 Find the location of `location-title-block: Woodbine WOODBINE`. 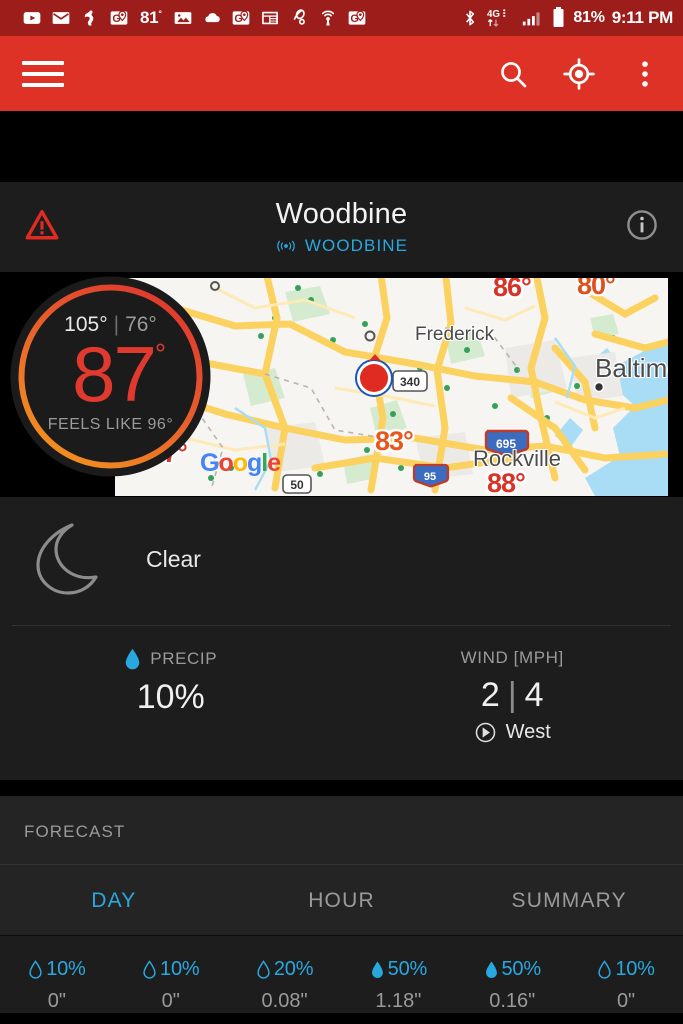

location-title-block: Woodbine WOODBINE is located at coordinates (341, 227).